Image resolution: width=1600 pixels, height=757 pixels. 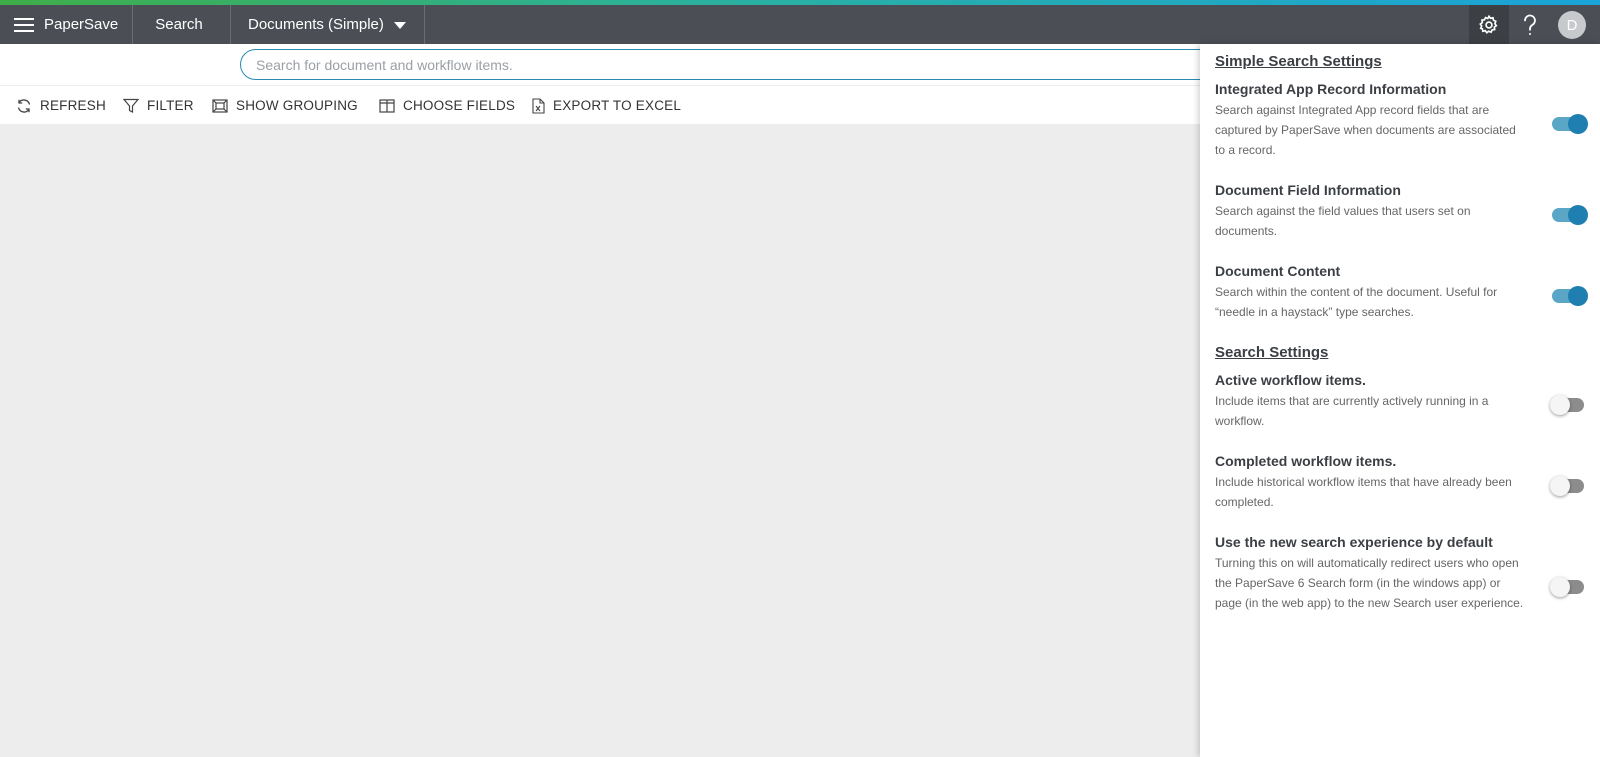 I want to click on choose-fields-button: CHOOSE FIELDS, so click(x=447, y=105).